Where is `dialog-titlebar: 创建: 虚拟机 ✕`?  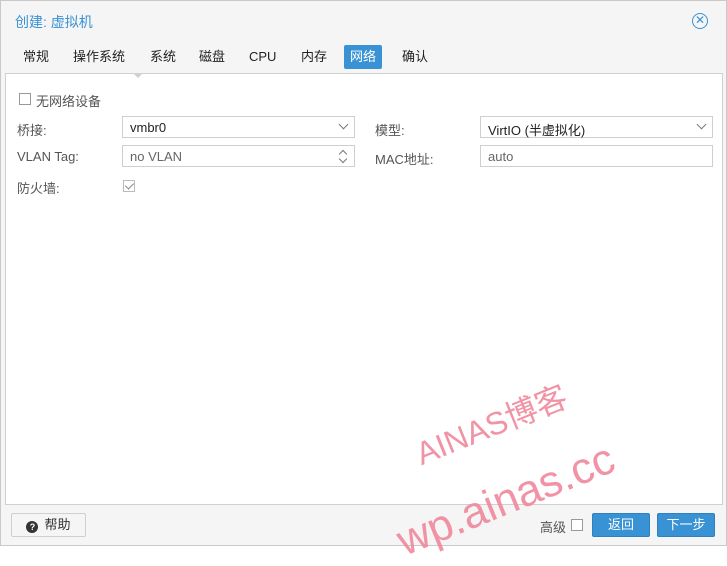 dialog-titlebar: 创建: 虚拟机 ✕ is located at coordinates (363, 21).